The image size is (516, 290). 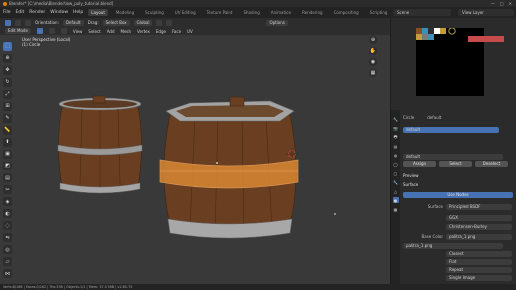 What do you see at coordinates (73, 22) in the screenshot?
I see `orientation-dropdown: Default` at bounding box center [73, 22].